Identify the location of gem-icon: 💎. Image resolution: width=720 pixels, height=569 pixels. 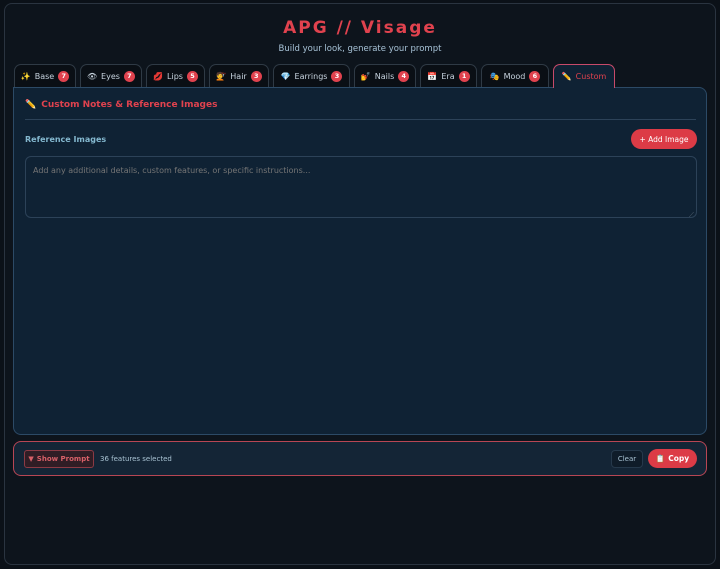
(285, 76).